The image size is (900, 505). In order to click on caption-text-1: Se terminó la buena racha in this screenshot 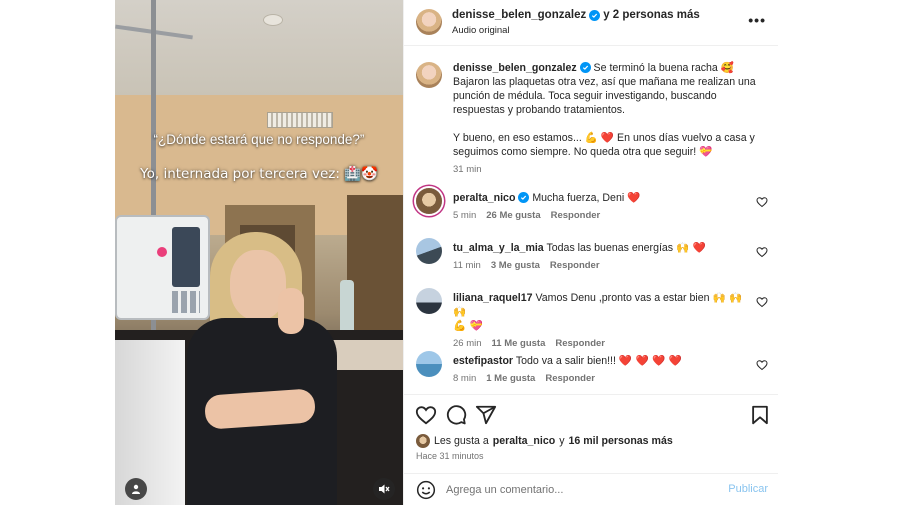, I will do `click(655, 68)`.